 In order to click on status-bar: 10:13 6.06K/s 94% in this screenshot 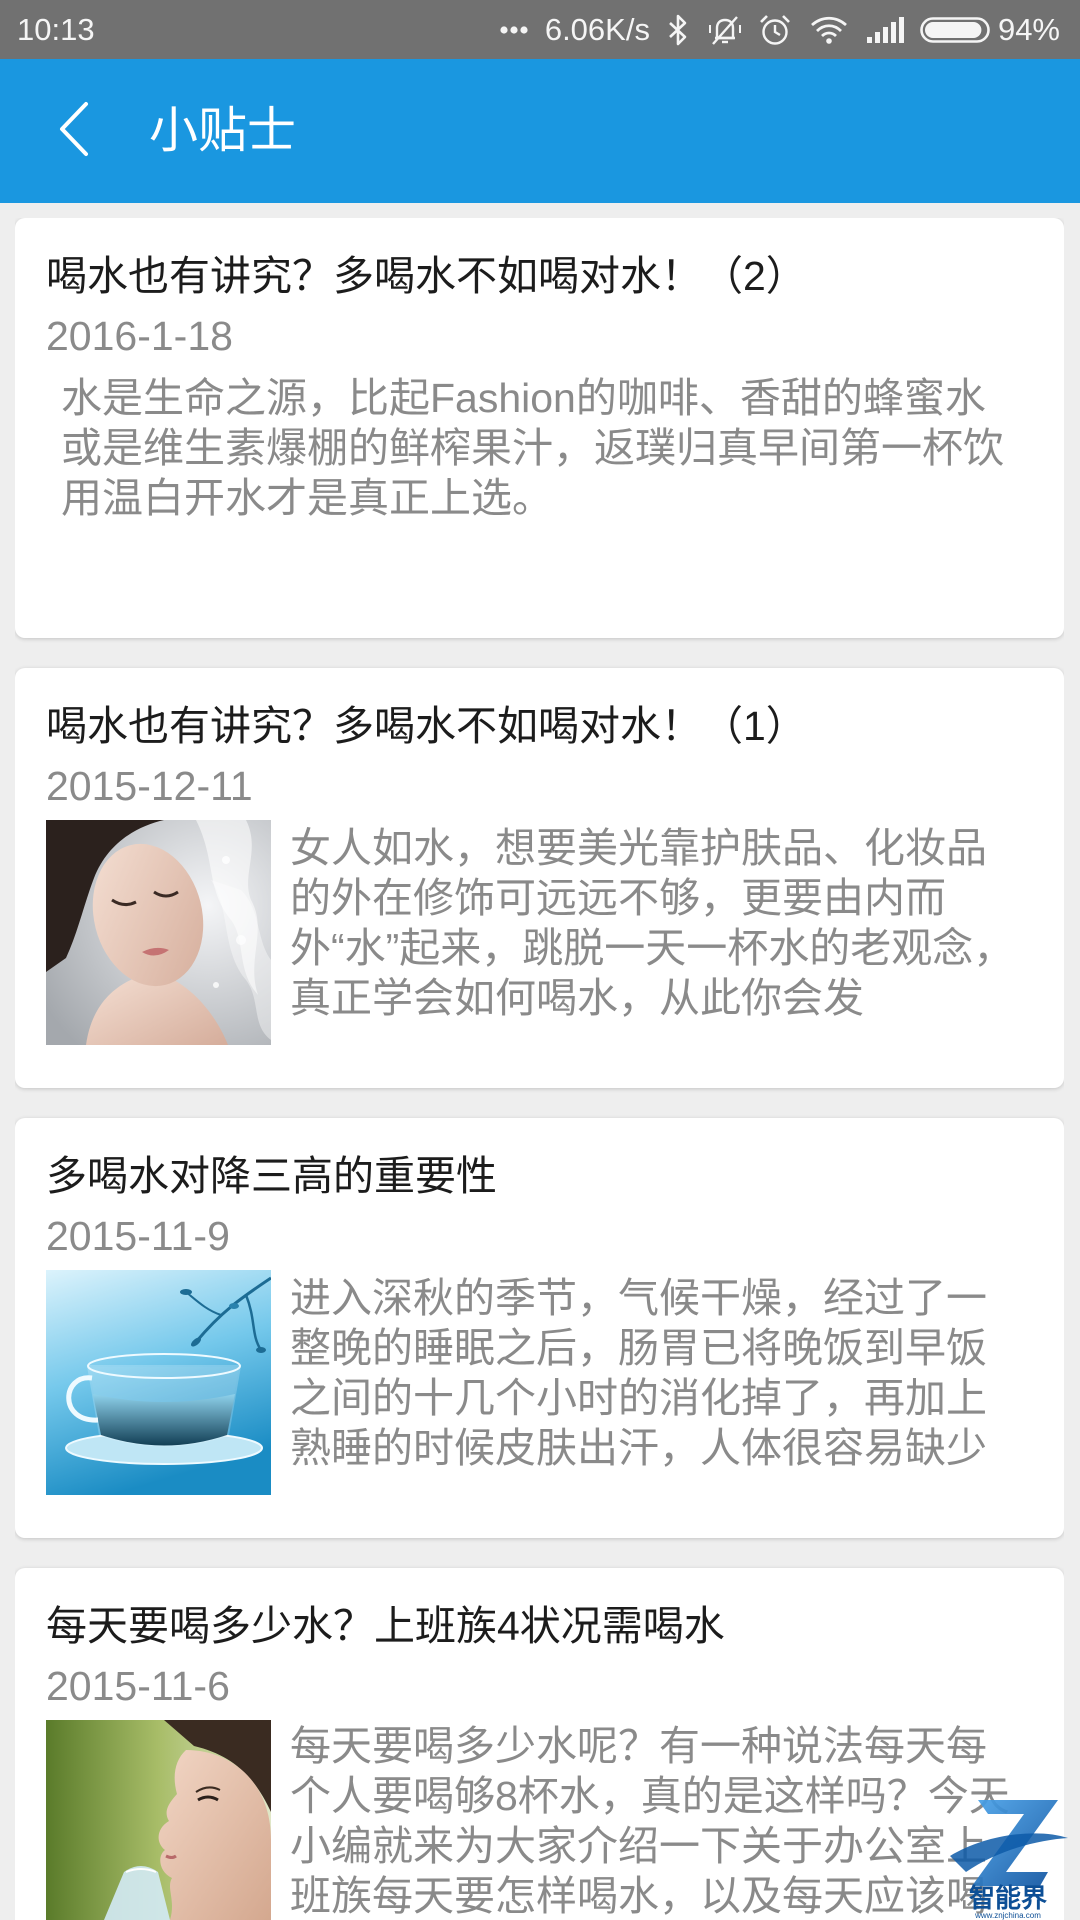, I will do `click(540, 29)`.